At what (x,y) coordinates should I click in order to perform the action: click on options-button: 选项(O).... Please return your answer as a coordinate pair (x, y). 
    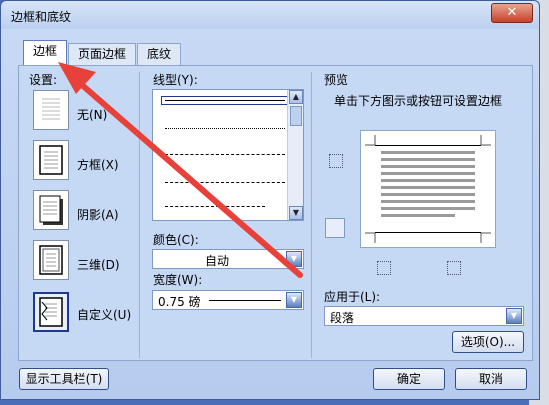
    Looking at the image, I should click on (488, 342).